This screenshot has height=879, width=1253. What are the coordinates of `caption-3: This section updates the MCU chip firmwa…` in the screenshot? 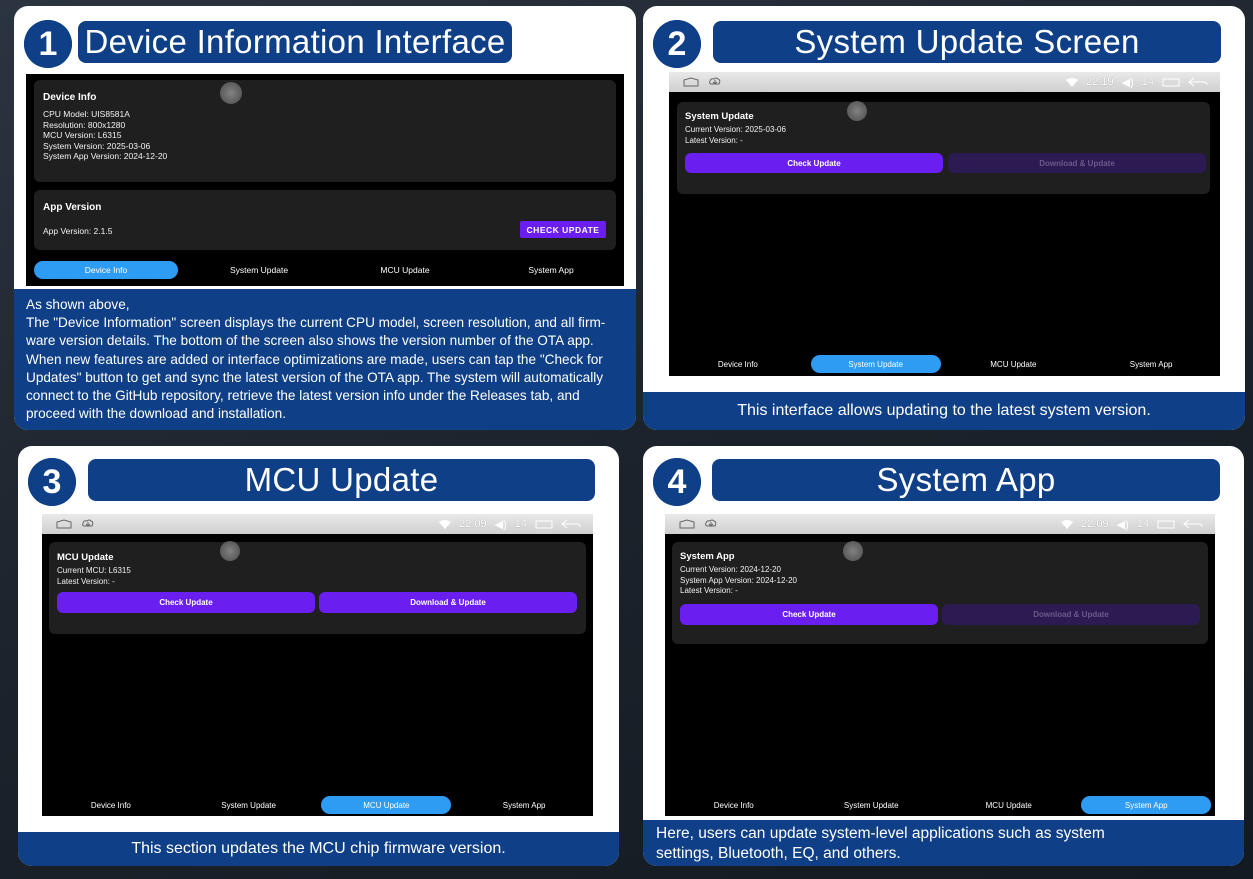 It's located at (318, 849).